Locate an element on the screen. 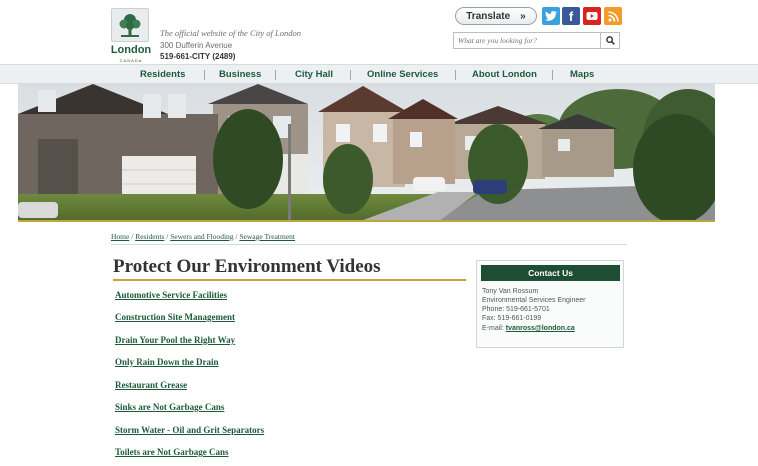  site-phone: 519-661-CITY (2489) is located at coordinates (198, 56).